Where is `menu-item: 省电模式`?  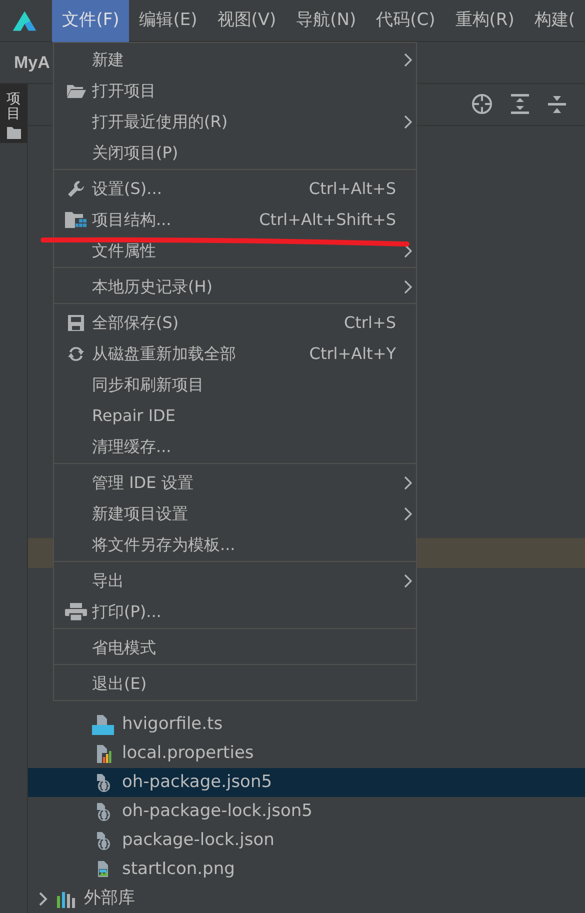 menu-item: 省电模式 is located at coordinates (235, 647).